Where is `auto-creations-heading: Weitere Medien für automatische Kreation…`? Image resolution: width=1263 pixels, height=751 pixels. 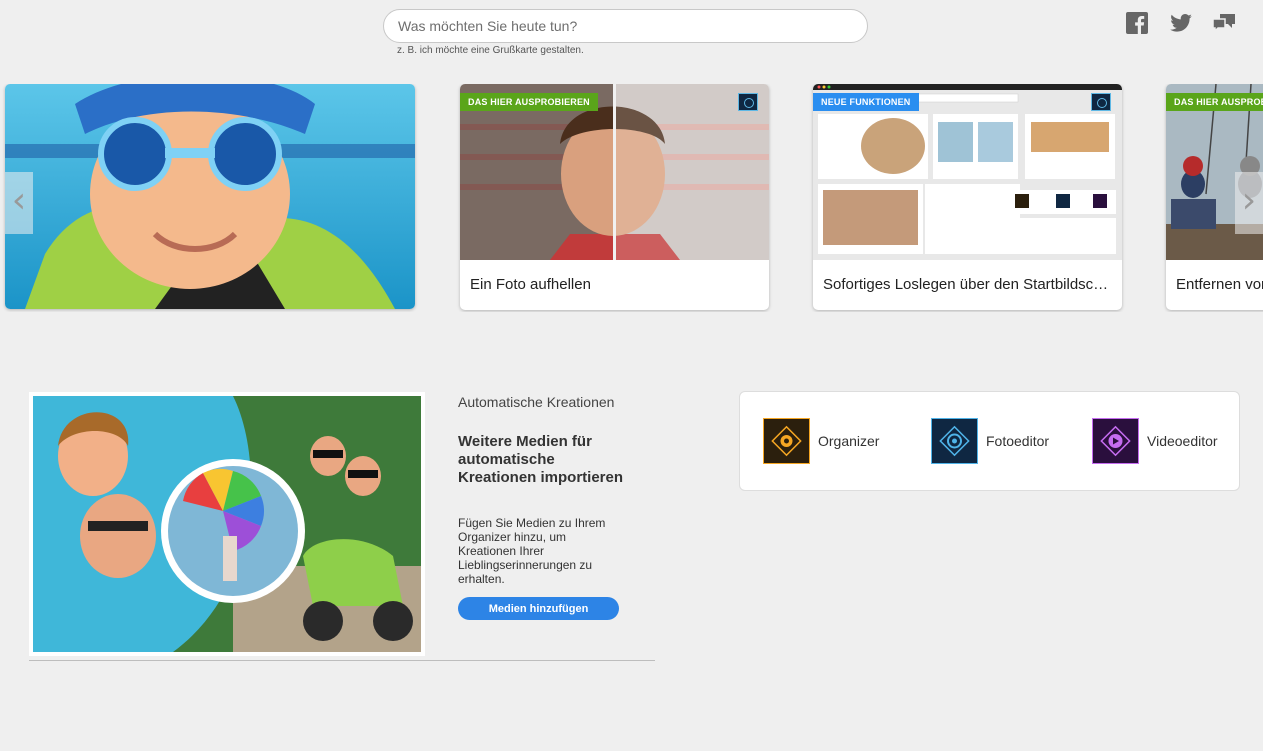
auto-creations-heading: Weitere Medien für automatische Kreation… is located at coordinates (541, 459).